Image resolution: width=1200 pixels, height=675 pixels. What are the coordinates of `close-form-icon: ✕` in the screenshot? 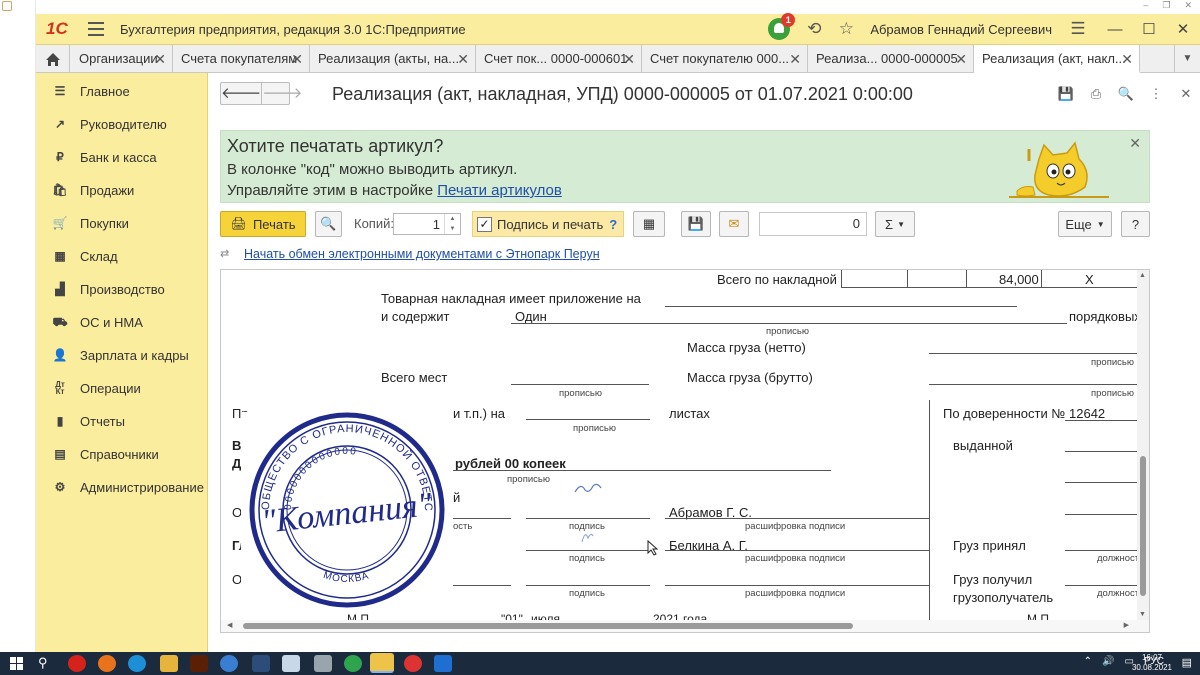 It's located at (1186, 94).